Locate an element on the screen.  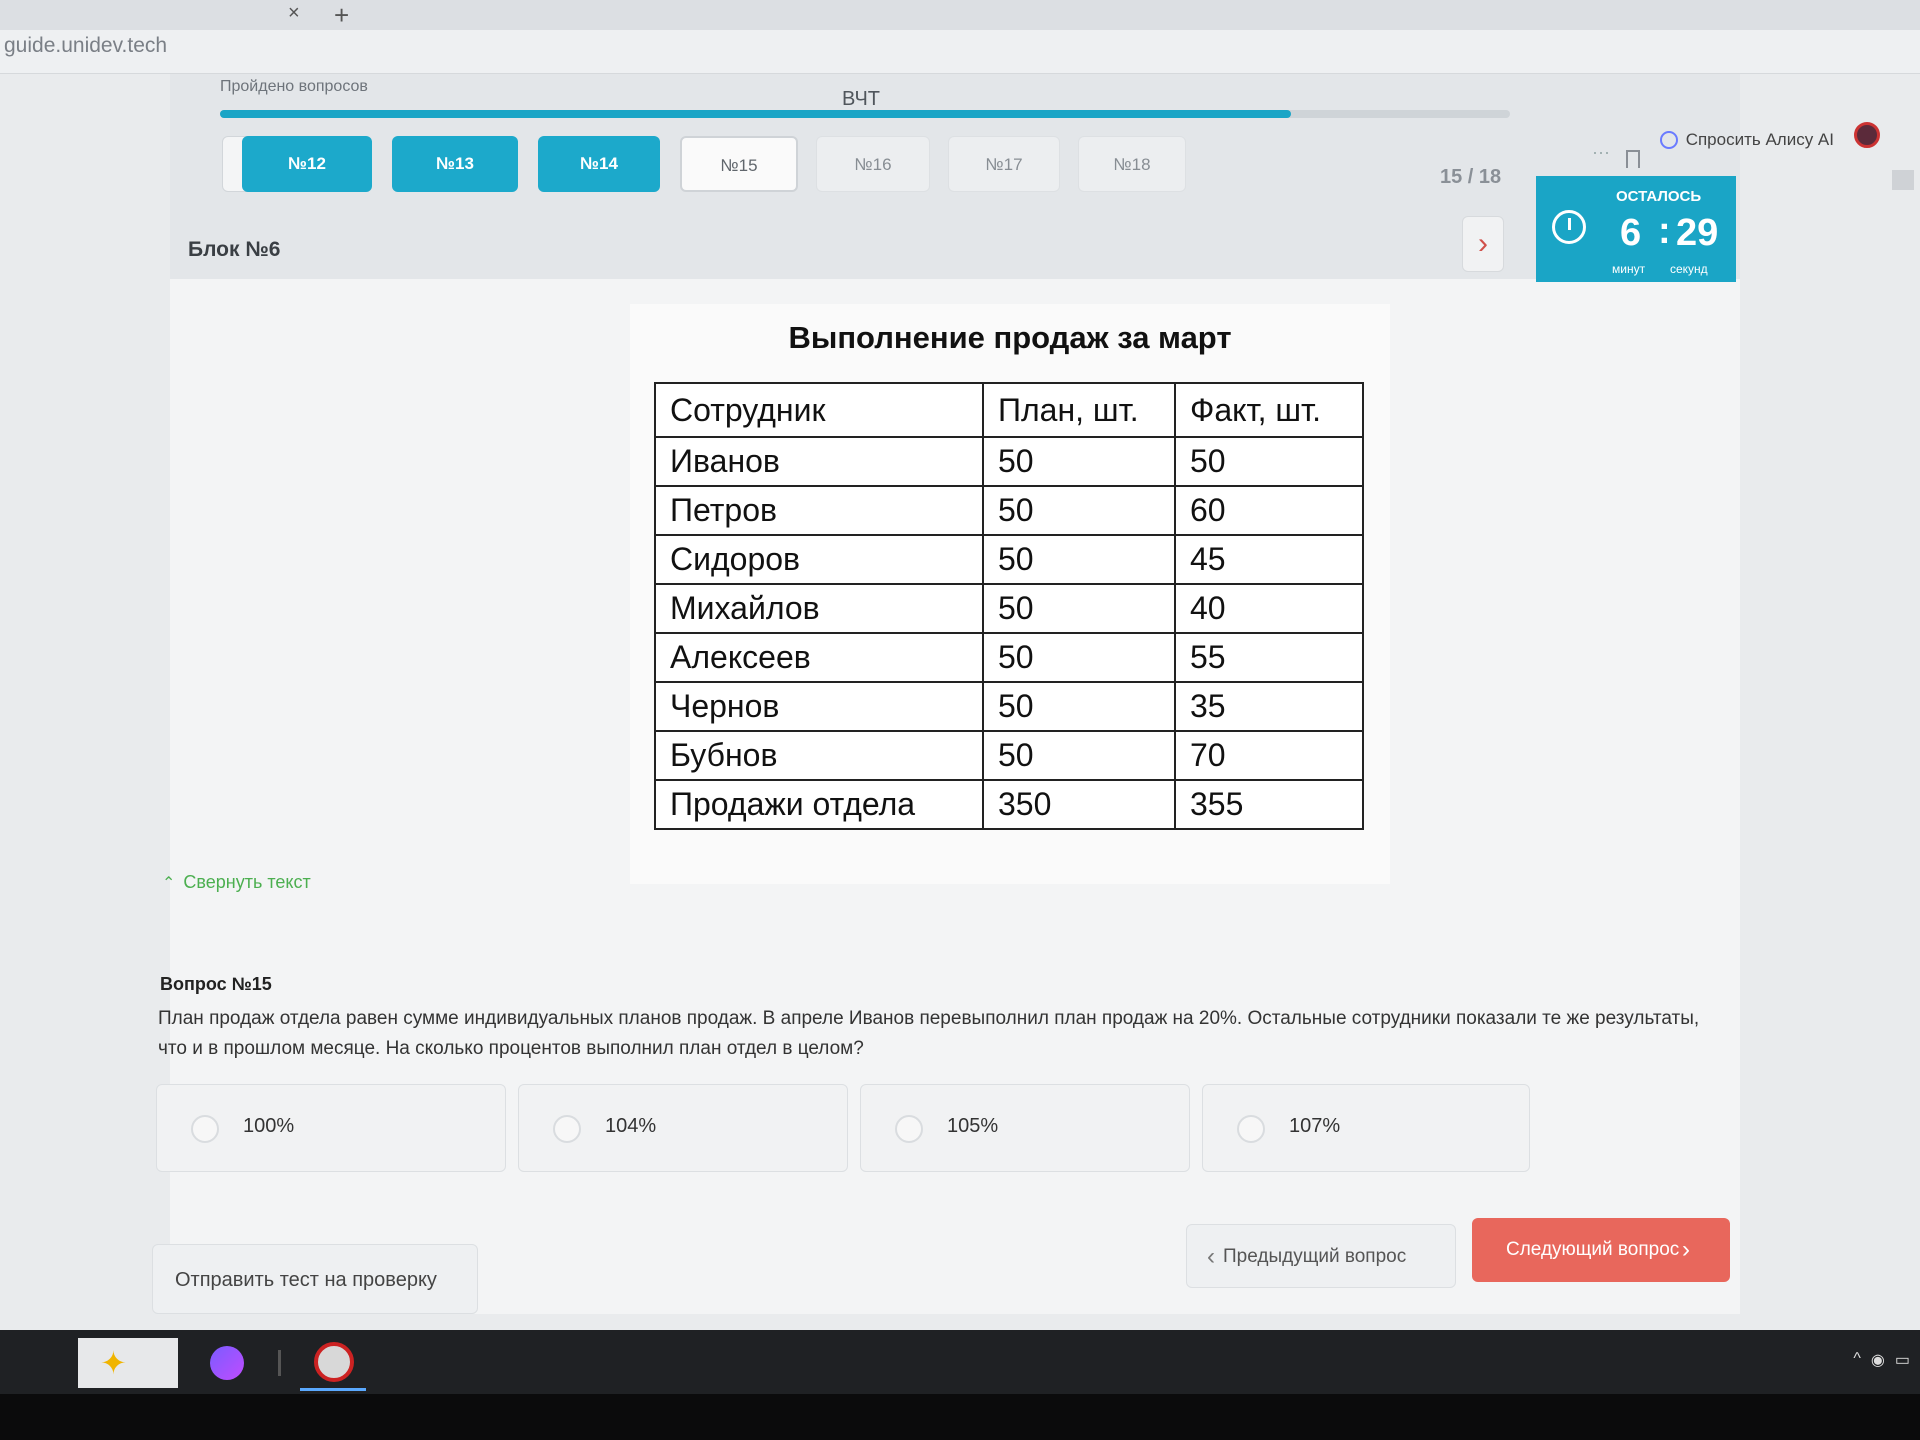
active-app-indicator is located at coordinates (333, 1389).